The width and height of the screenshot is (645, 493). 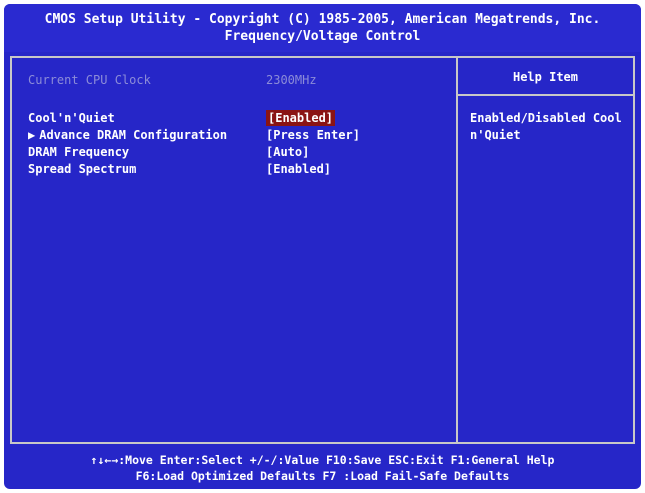 What do you see at coordinates (313, 135) in the screenshot?
I see `setting-value: [Press Enter]` at bounding box center [313, 135].